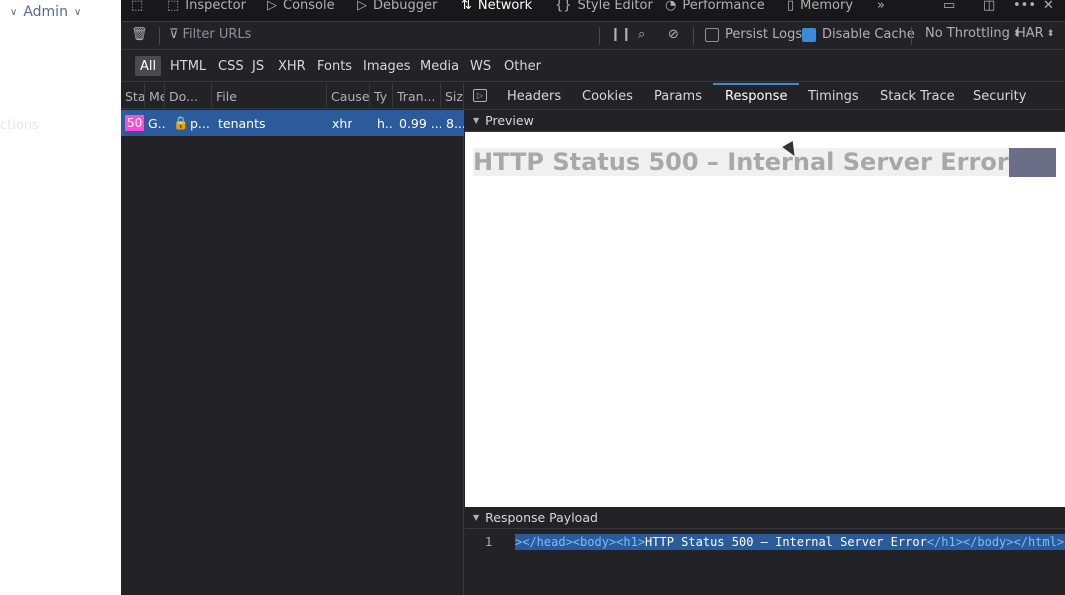  I want to click on persist-logs-checkbox: Persist Logs, so click(753, 34).